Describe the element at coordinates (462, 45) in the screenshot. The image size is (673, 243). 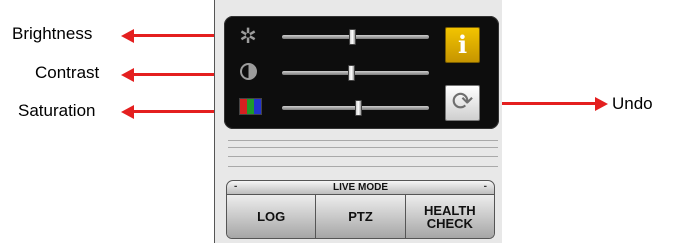
I see `info-button: i` at that location.